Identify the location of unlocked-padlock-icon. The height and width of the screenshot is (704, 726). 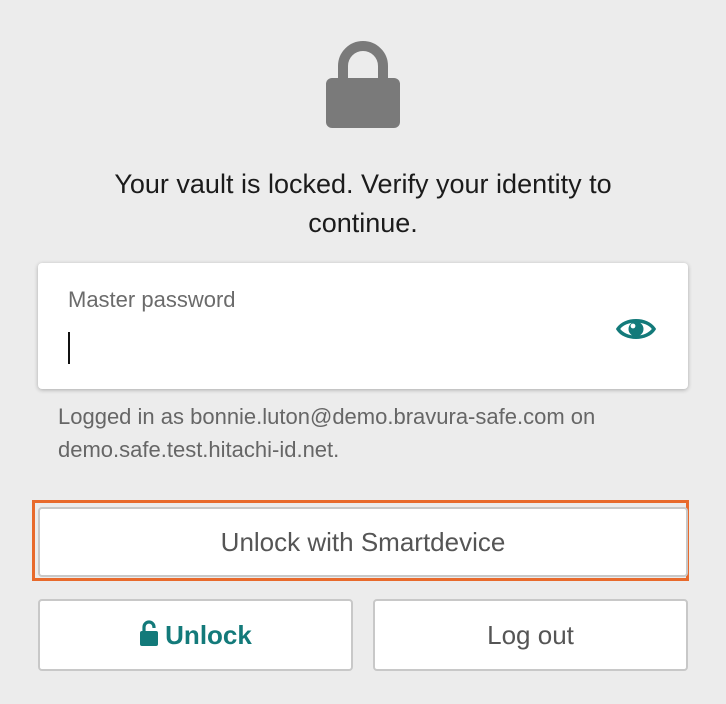
(149, 633).